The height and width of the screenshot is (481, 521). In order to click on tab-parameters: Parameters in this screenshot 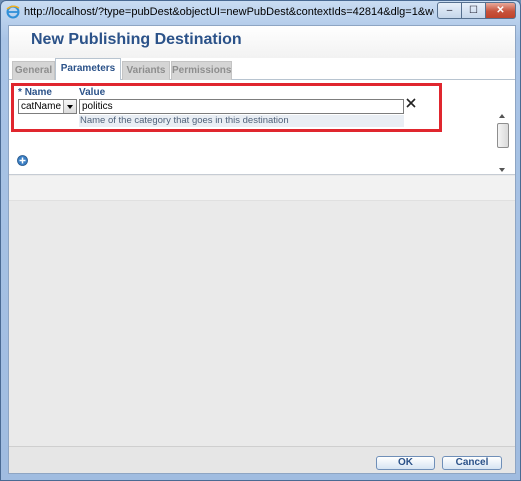, I will do `click(88, 69)`.